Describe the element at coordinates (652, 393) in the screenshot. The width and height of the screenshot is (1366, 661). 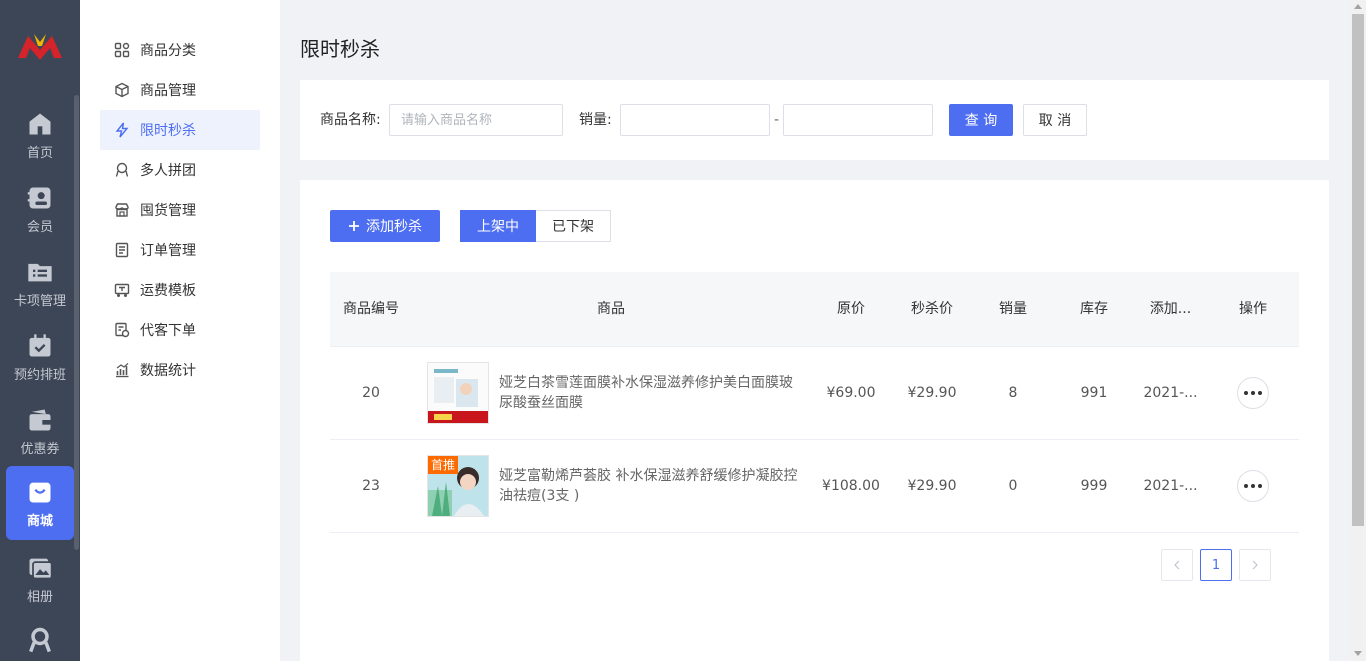
I see `goods-name: 娅芝白茶雪莲面膜补水保湿滋养修护美白面膜玻尿酸蚕丝面膜` at that location.